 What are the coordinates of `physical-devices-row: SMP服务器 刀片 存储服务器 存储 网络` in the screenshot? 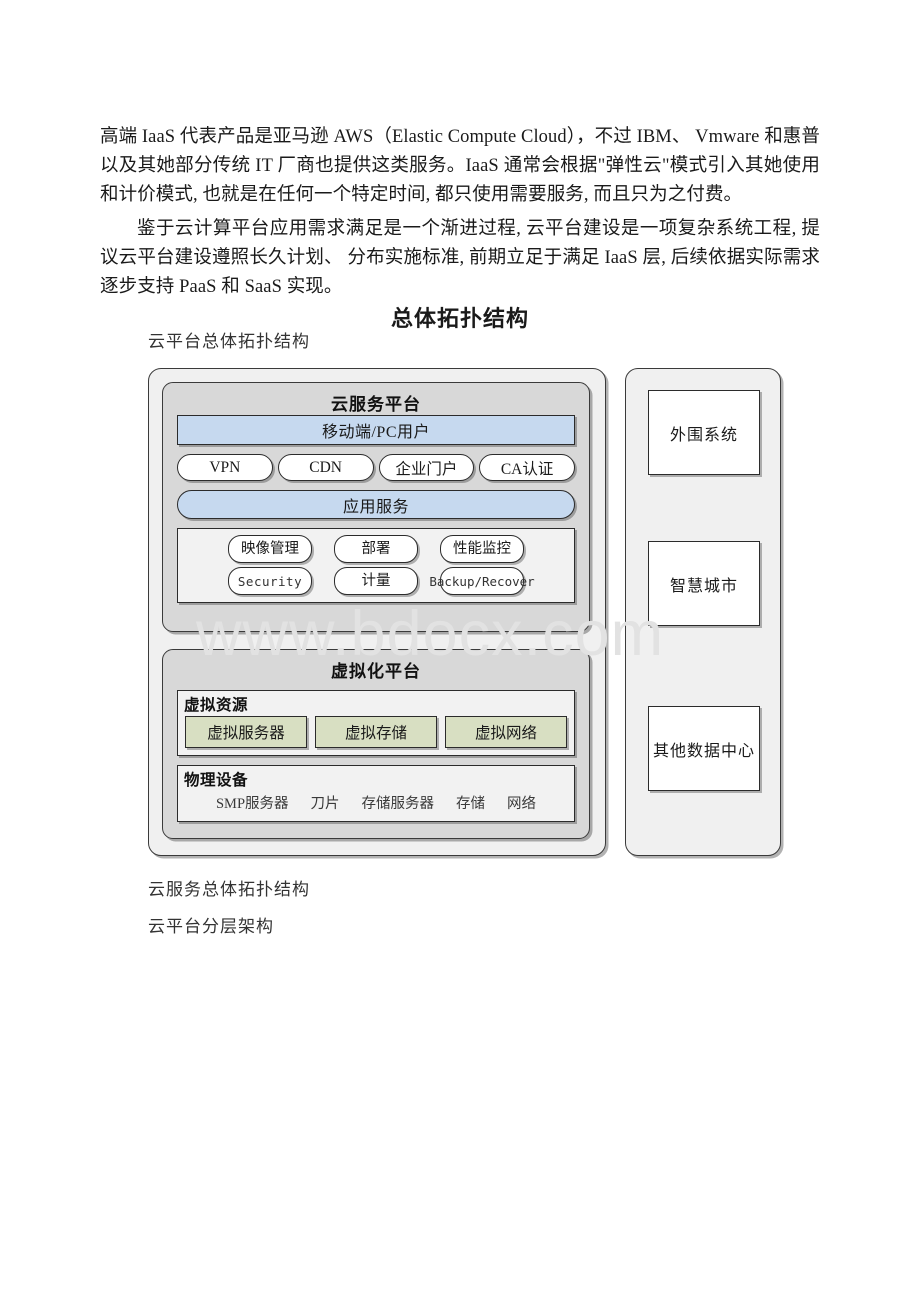 It's located at (376, 802).